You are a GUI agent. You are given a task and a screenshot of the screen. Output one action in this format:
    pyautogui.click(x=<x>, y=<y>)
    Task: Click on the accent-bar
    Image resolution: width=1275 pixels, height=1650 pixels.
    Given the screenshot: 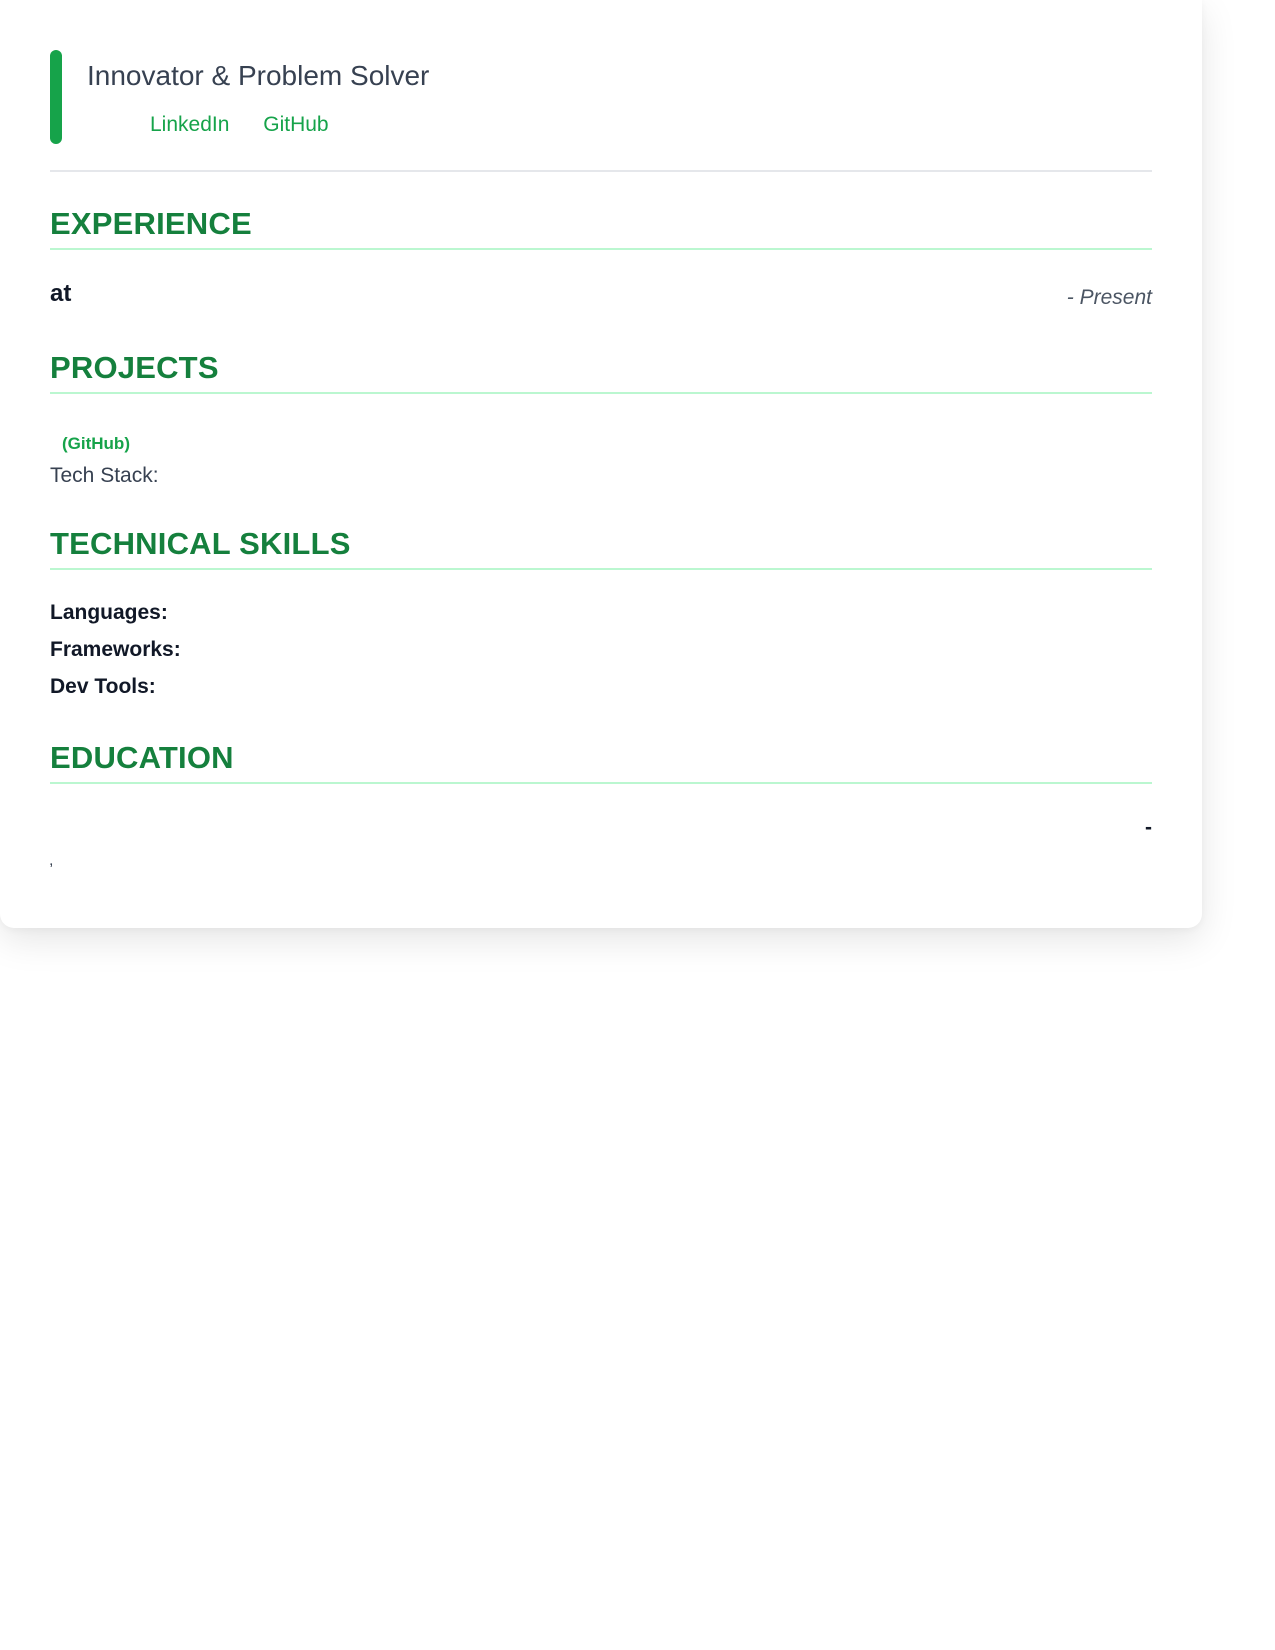 What is the action you would take?
    pyautogui.click(x=56, y=97)
    